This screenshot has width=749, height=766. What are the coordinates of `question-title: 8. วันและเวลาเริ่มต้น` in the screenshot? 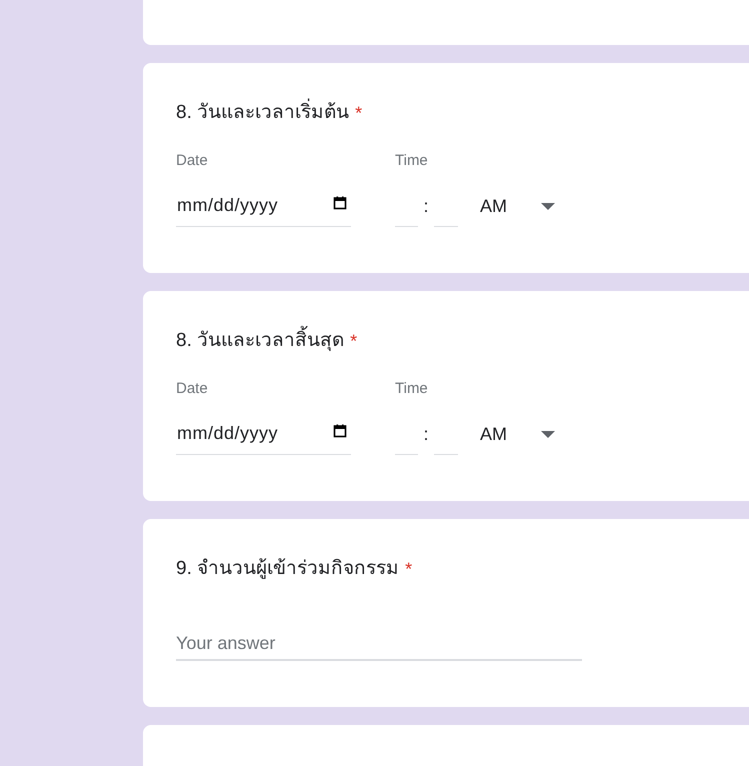 It's located at (263, 113).